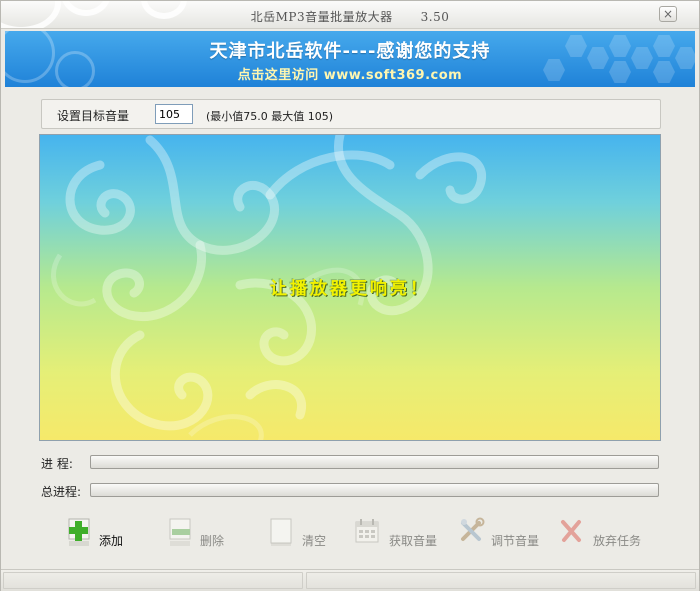 This screenshot has width=700, height=591. What do you see at coordinates (314, 541) in the screenshot?
I see `clear-button-label: 清空` at bounding box center [314, 541].